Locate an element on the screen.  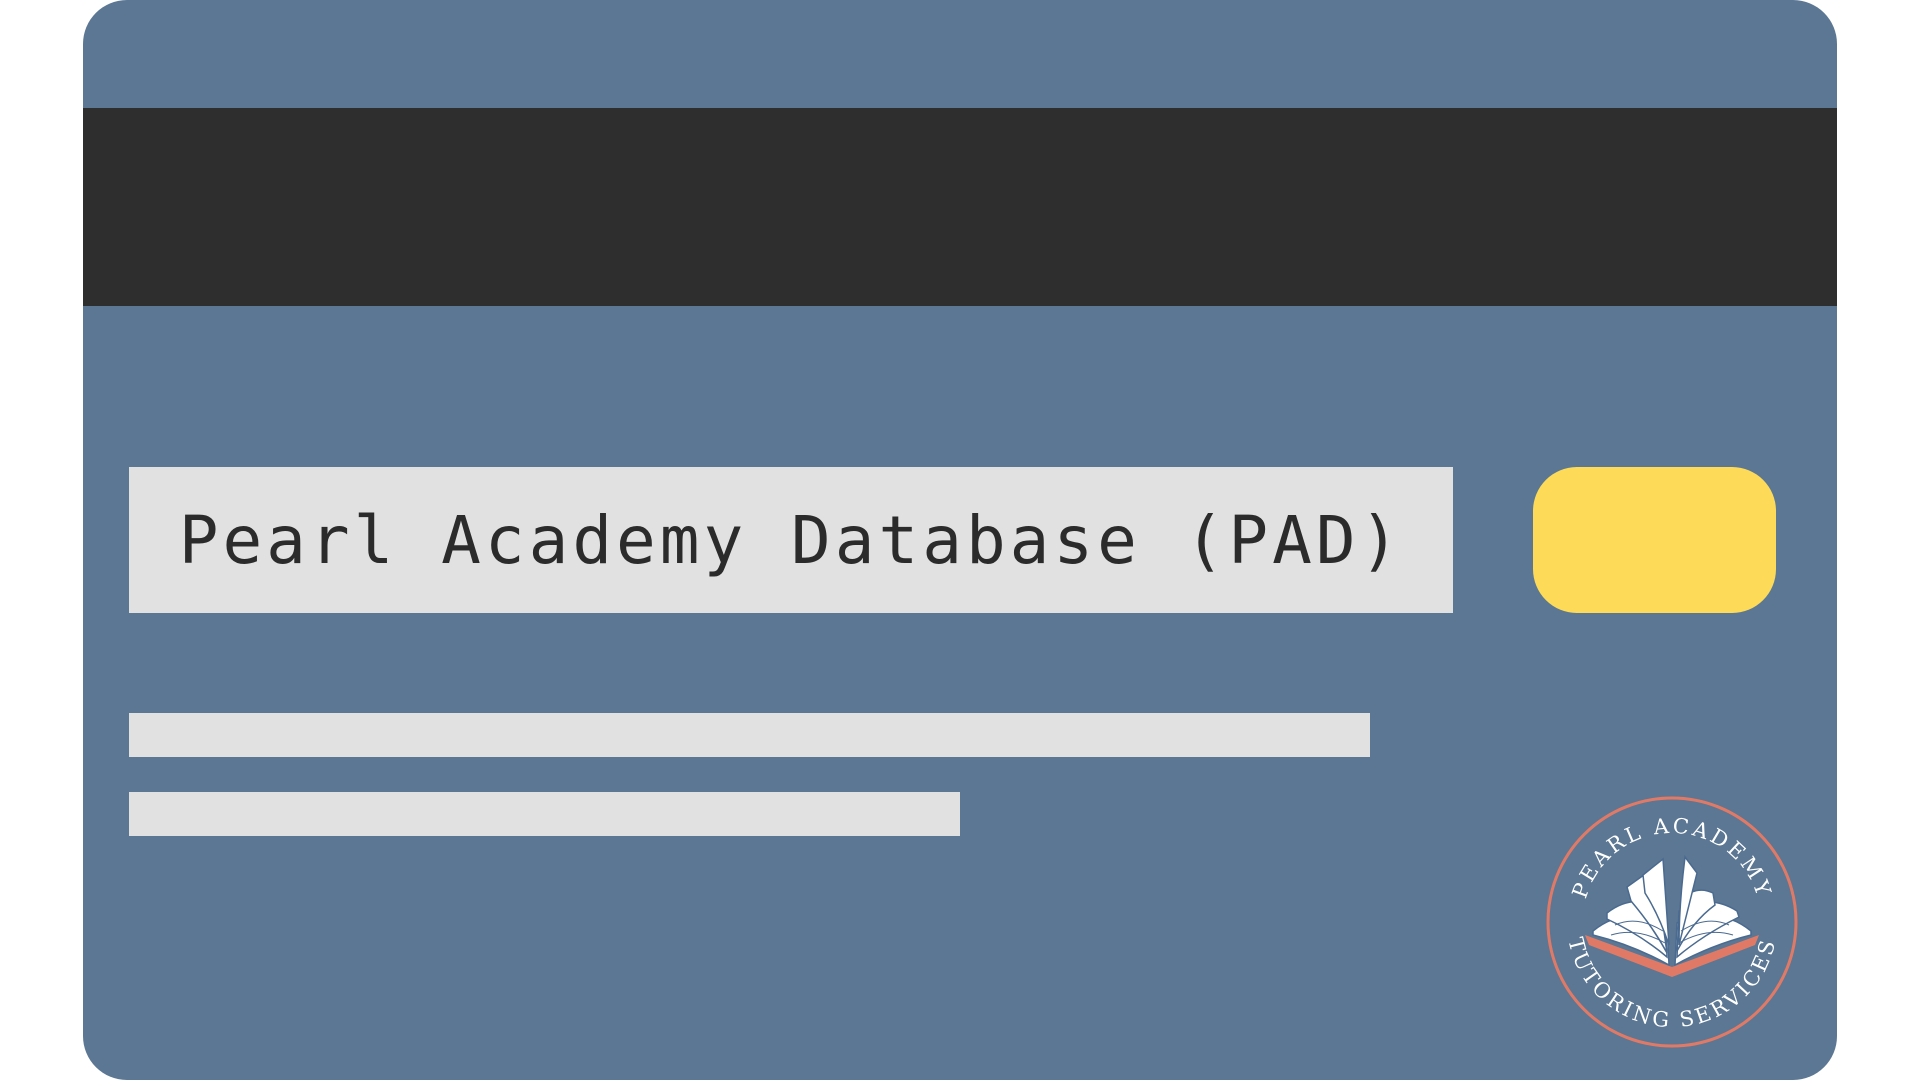
seal-top-text: PEARL ACADEMY is located at coordinates (1672, 858).